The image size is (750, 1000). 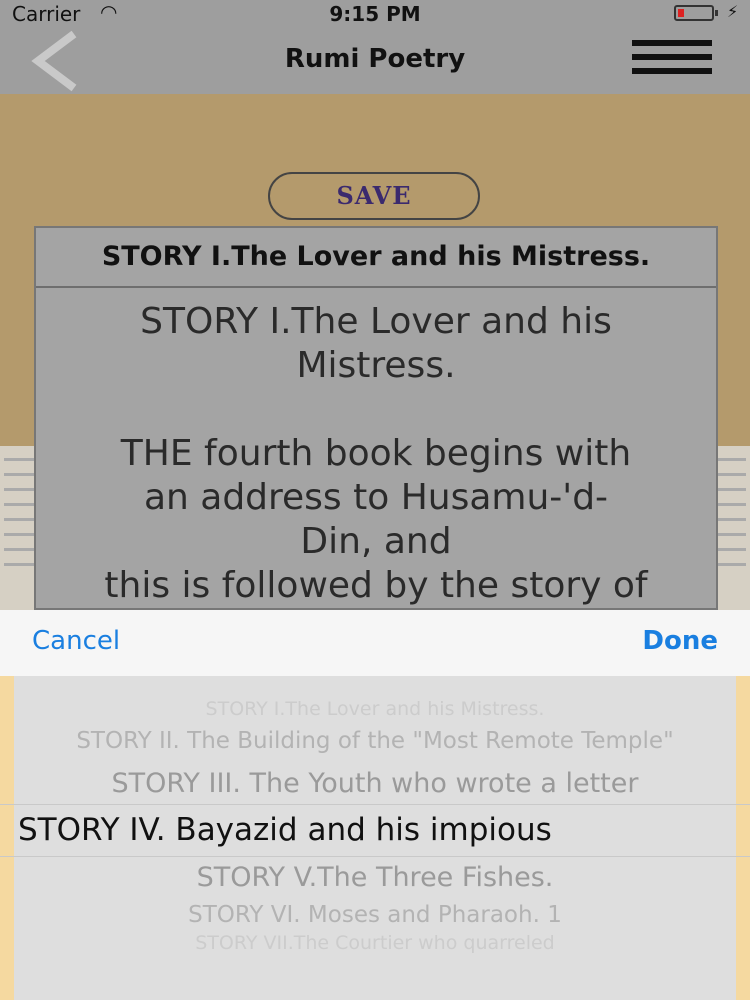 What do you see at coordinates (733, 11) in the screenshot?
I see `charging-icon: ⚡` at bounding box center [733, 11].